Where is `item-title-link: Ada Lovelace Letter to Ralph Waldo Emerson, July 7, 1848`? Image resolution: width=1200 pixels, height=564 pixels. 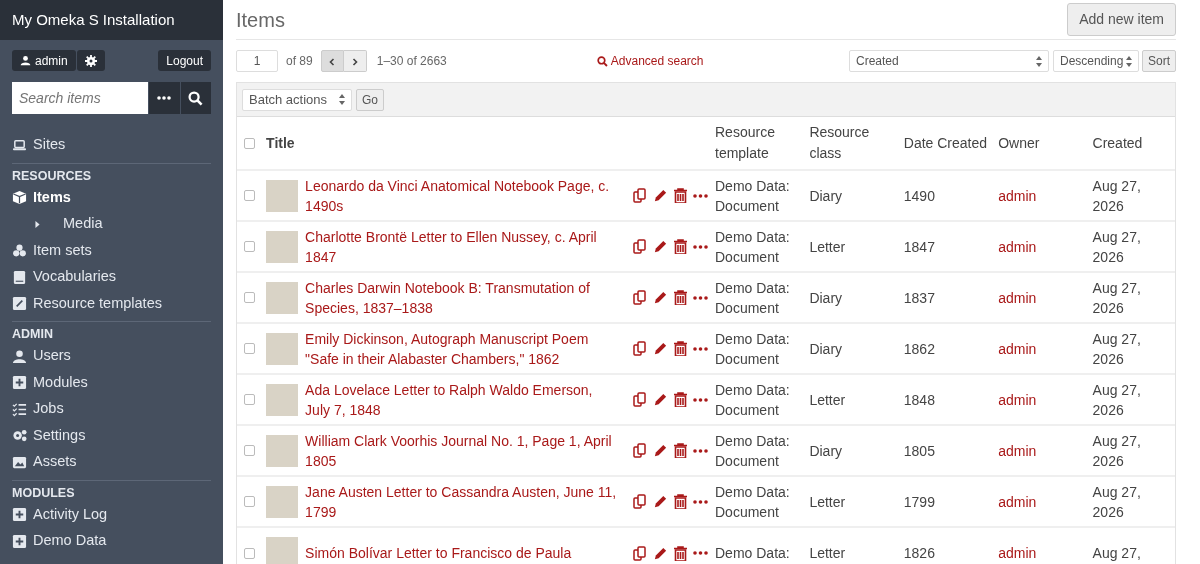 item-title-link: Ada Lovelace Letter to Ralph Waldo Emerson, July 7, 1848 is located at coordinates (463, 399).